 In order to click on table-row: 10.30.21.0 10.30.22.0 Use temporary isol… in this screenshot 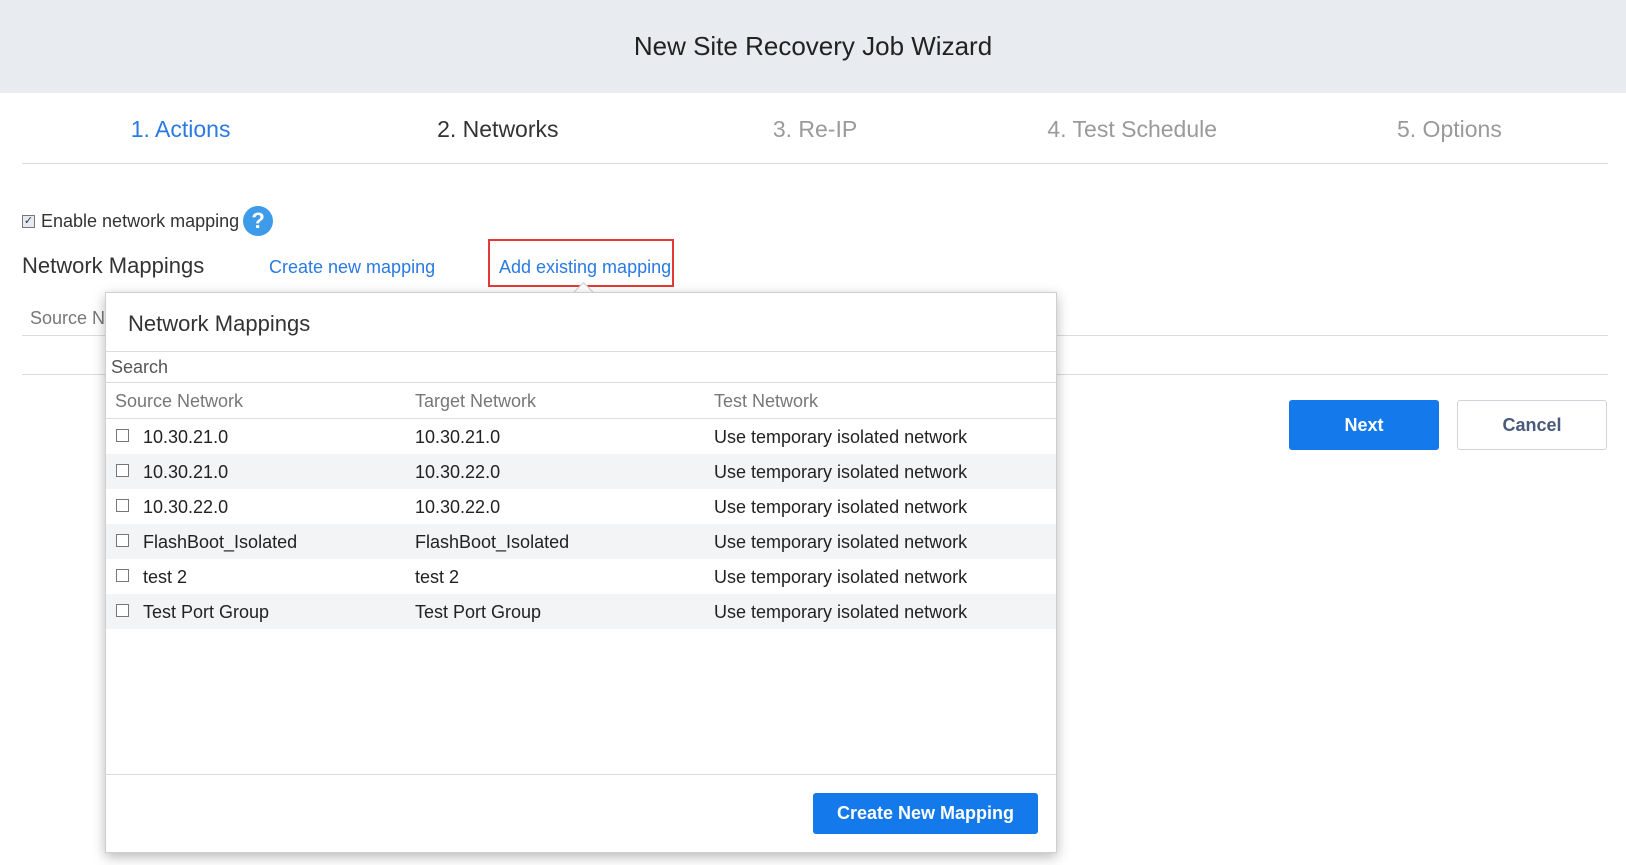, I will do `click(581, 471)`.